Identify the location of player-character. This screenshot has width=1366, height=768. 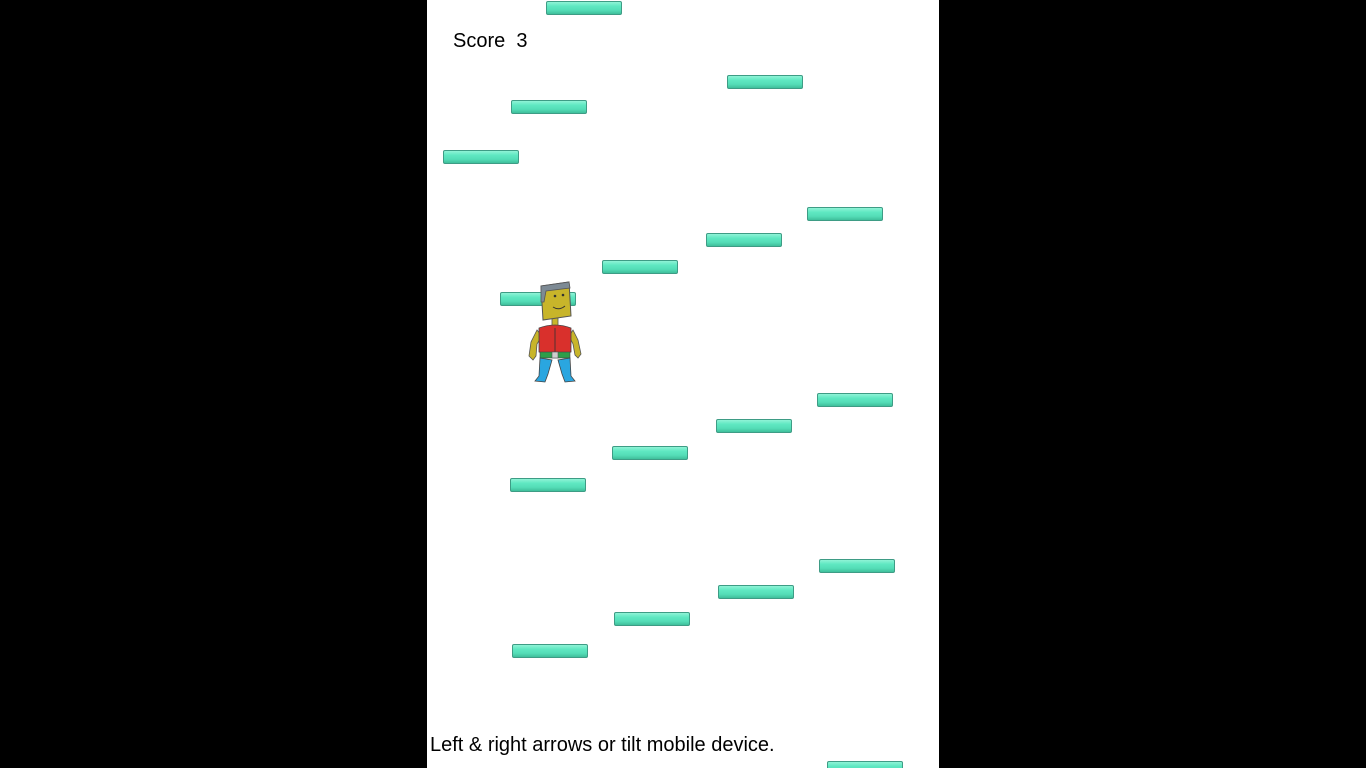
(555, 332).